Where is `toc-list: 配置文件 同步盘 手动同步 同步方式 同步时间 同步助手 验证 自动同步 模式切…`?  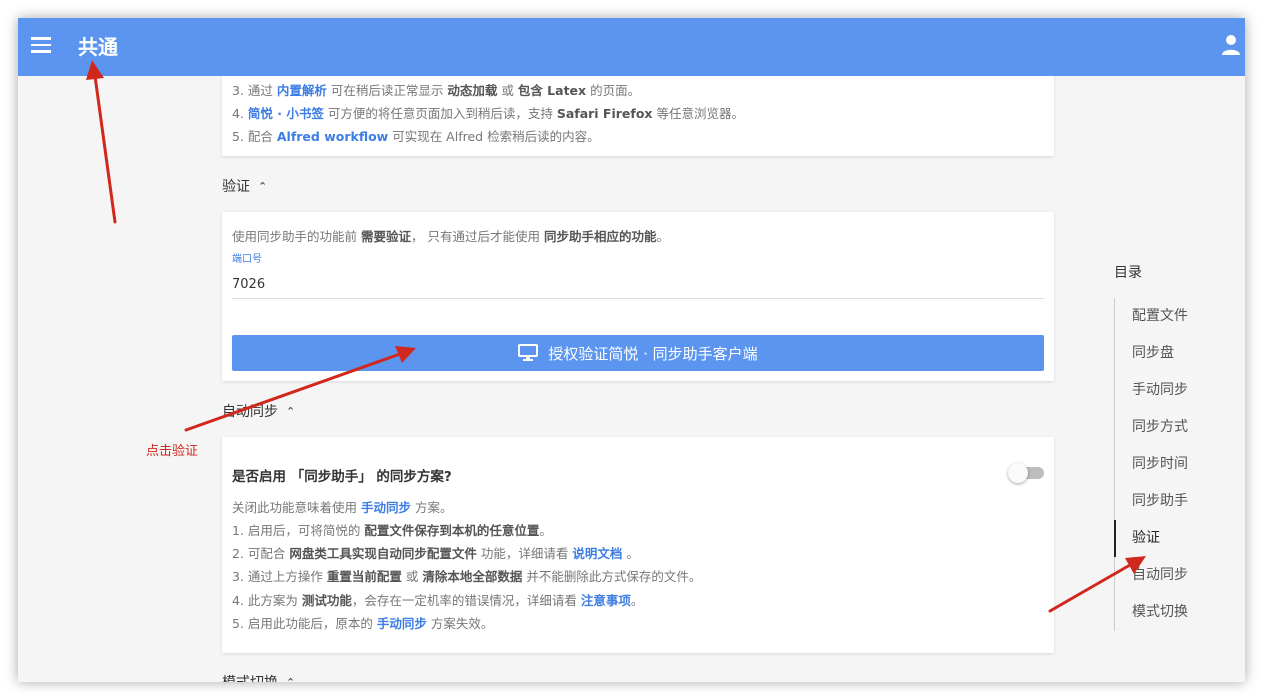 toc-list: 配置文件 同步盘 手动同步 同步方式 同步时间 同步助手 验证 自动同步 模式切… is located at coordinates (1159, 464).